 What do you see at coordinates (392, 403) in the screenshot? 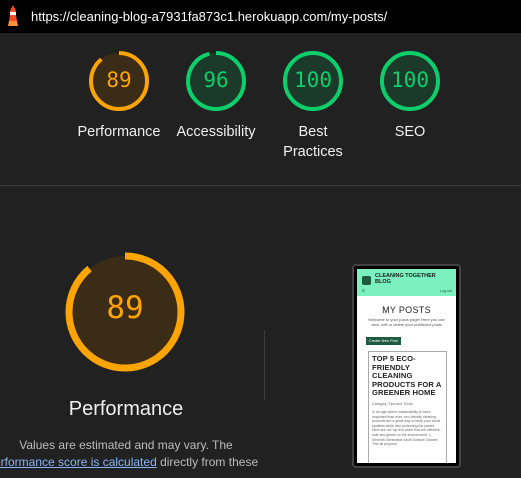
I see `preview-card-category: Category: Tips and Tricks` at bounding box center [392, 403].